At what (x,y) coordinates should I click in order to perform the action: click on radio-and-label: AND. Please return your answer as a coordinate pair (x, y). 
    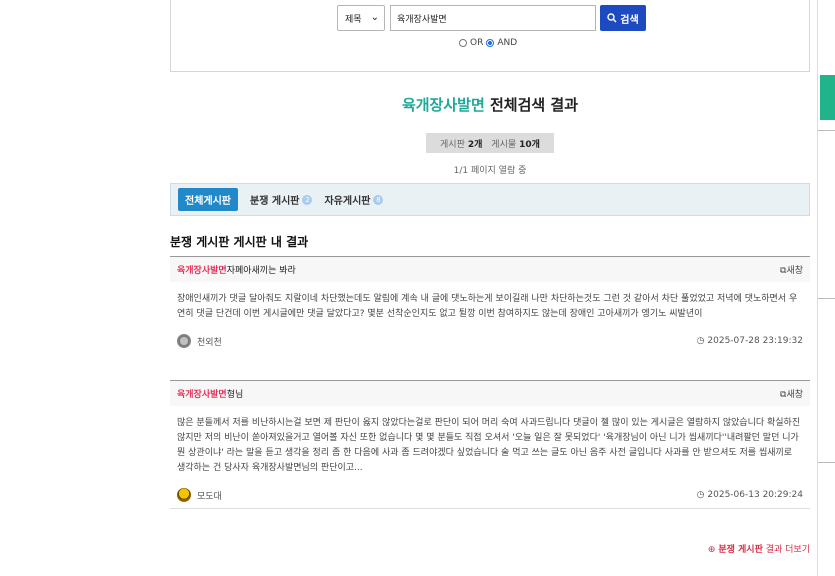
    Looking at the image, I should click on (507, 43).